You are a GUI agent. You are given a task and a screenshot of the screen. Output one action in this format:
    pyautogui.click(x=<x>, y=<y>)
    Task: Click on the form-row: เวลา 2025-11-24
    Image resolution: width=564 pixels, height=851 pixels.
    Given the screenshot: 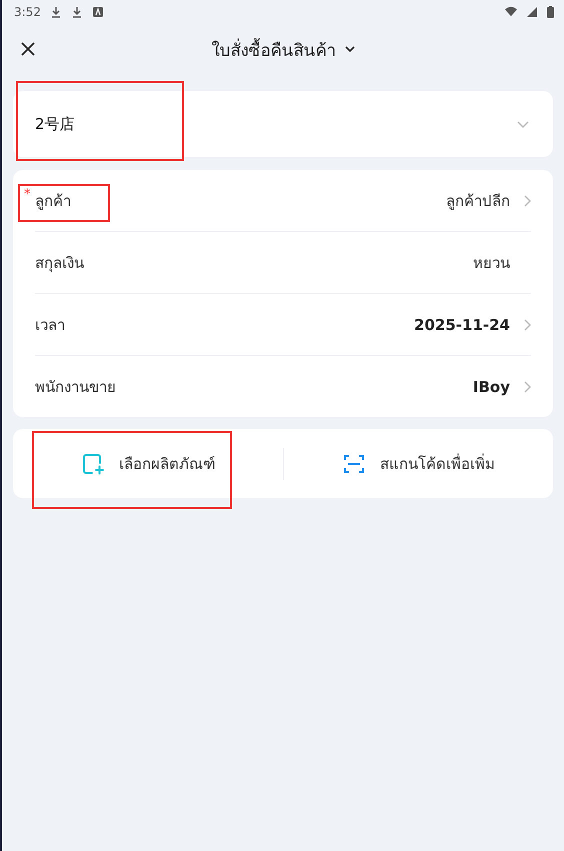 What is the action you would take?
    pyautogui.click(x=283, y=324)
    